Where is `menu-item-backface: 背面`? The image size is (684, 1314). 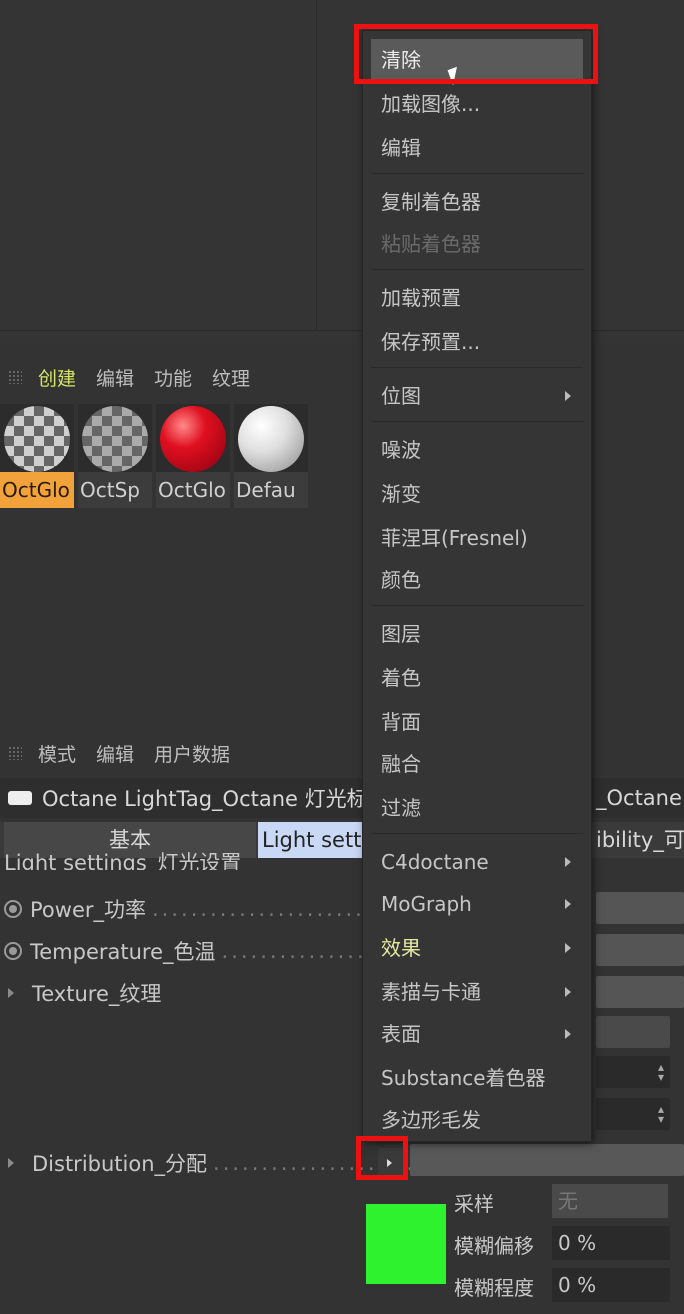 menu-item-backface: 背面 is located at coordinates (477, 722).